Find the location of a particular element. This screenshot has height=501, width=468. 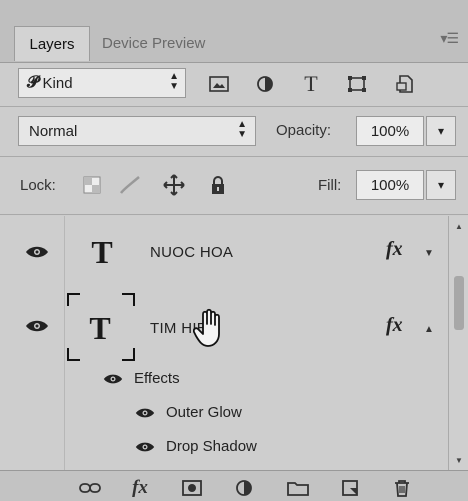

expand-caret-icon: ▼ is located at coordinates (429, 253).